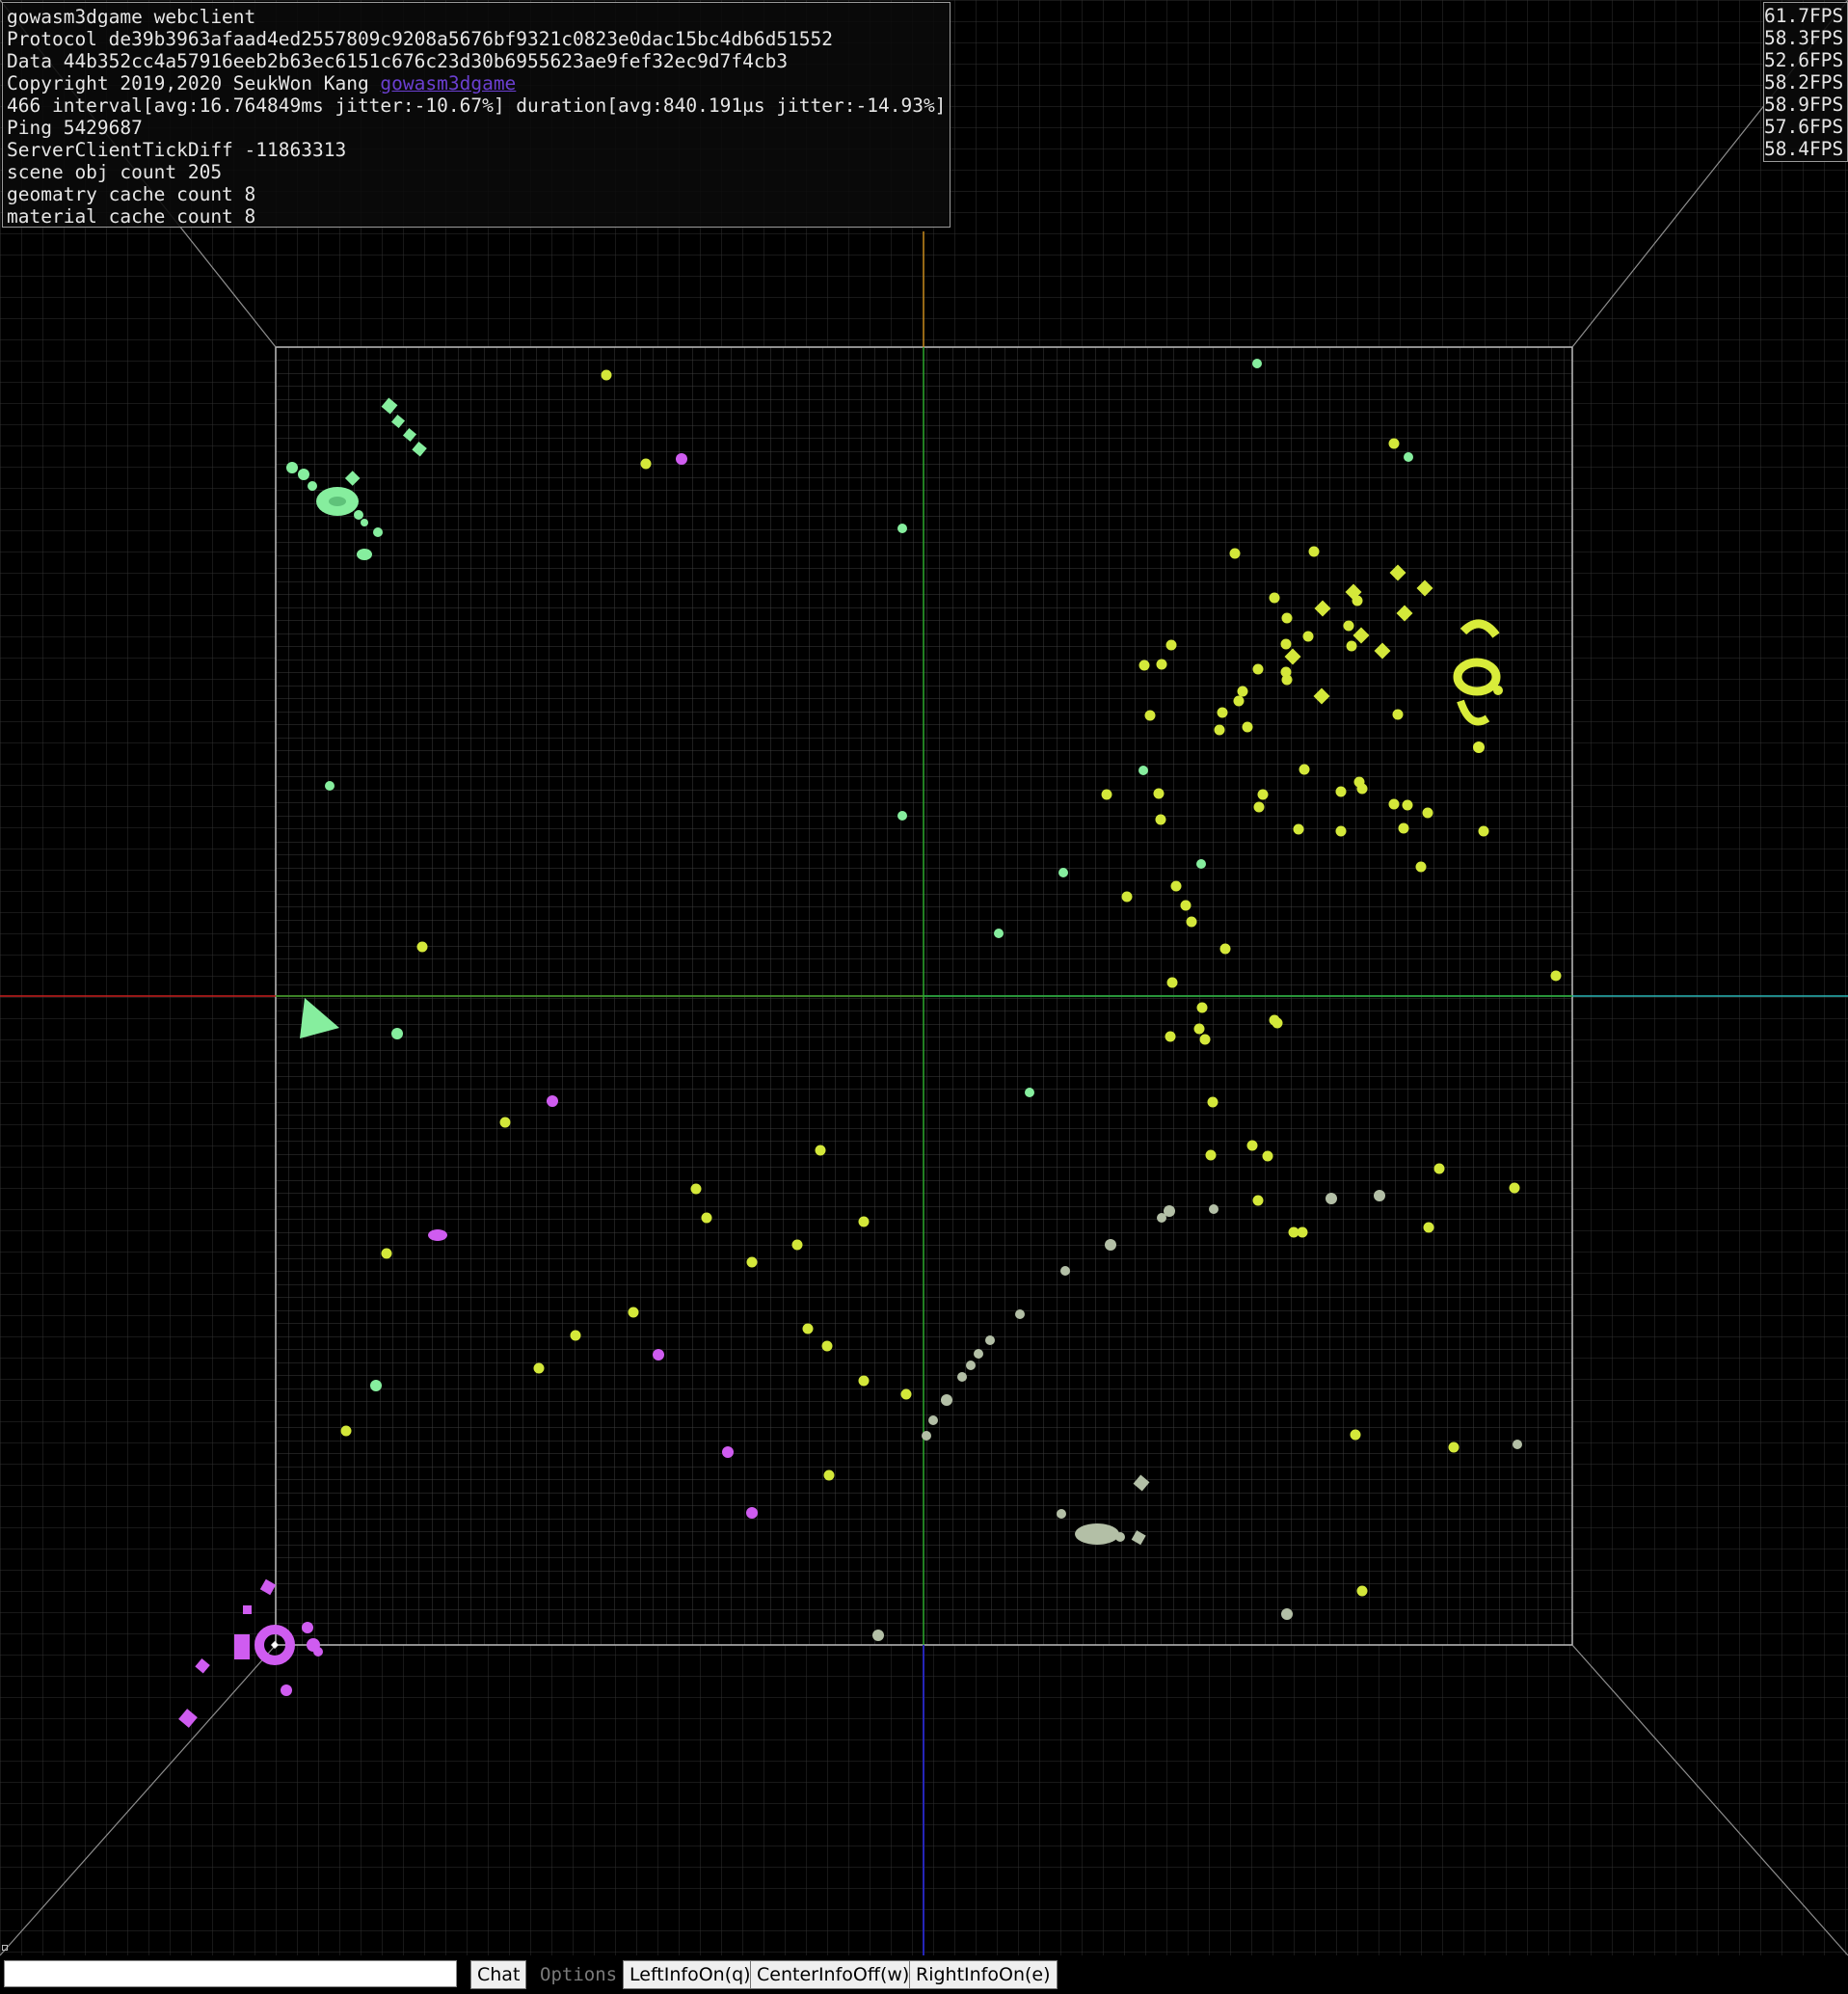 The height and width of the screenshot is (1994, 1848). Describe the element at coordinates (1804, 38) in the screenshot. I see `fps-readout: 58.3FPS` at that location.